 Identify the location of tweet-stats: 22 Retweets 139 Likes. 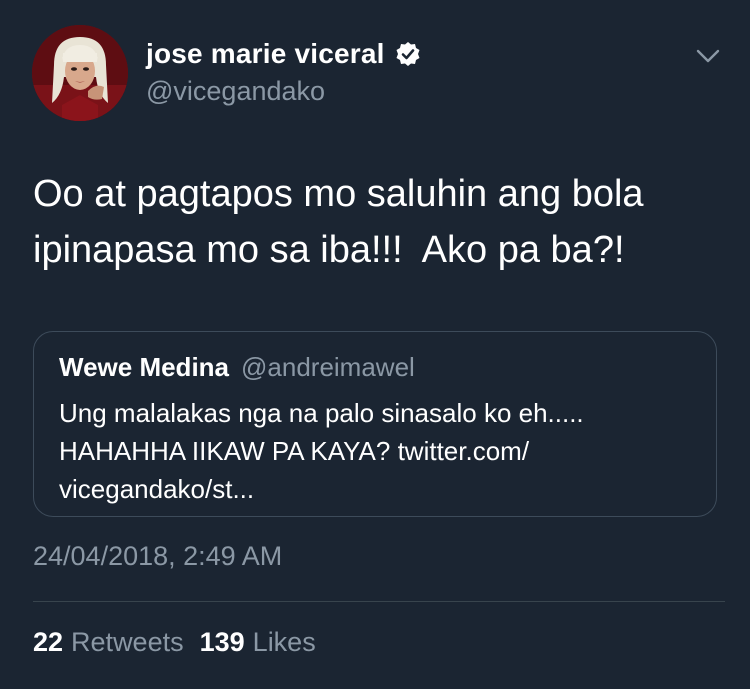
(174, 642).